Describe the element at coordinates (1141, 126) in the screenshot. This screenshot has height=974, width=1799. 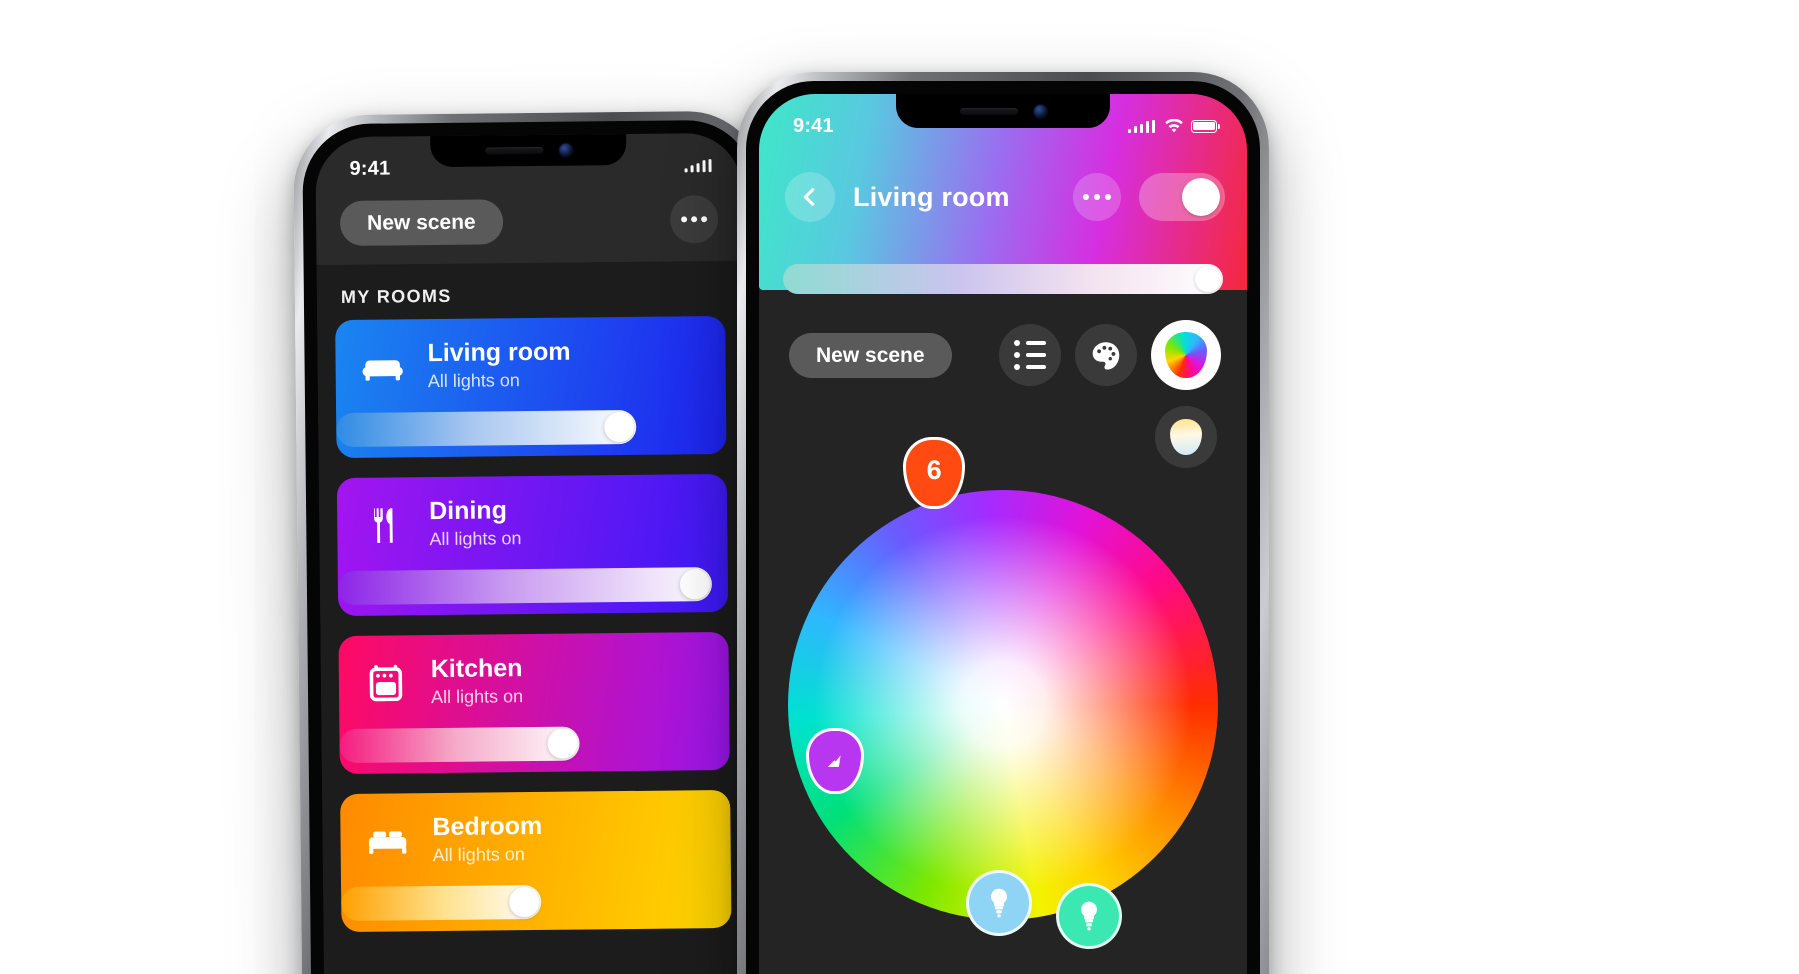
I see `signal-bars-icon` at that location.